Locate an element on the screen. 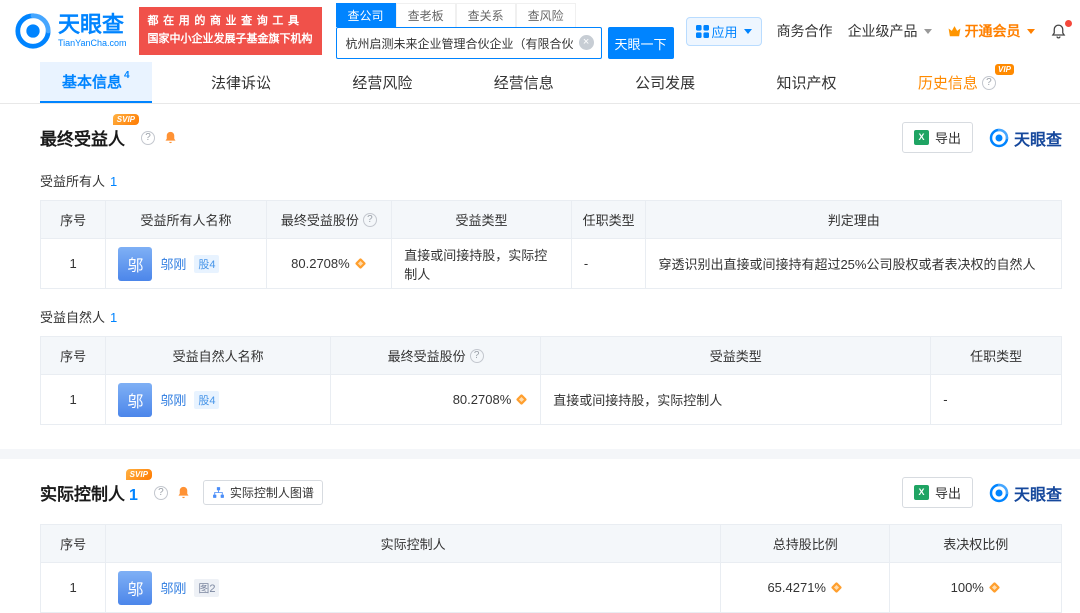  tab-operating-risk: 经营风险 is located at coordinates (382, 82).